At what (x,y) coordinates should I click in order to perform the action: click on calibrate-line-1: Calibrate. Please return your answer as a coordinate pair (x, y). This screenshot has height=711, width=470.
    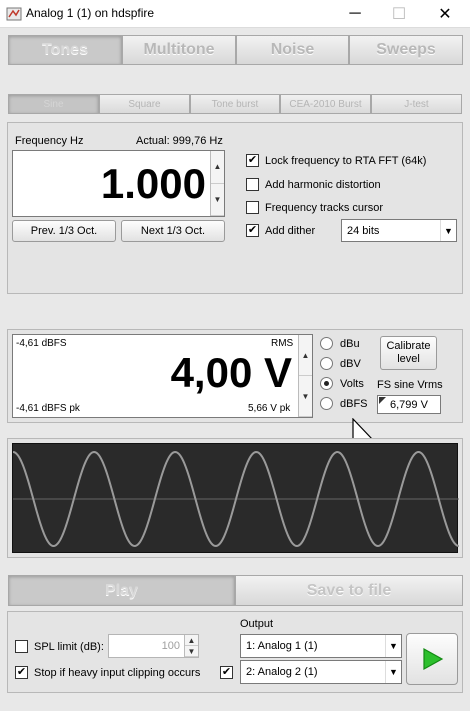
    Looking at the image, I should click on (408, 346).